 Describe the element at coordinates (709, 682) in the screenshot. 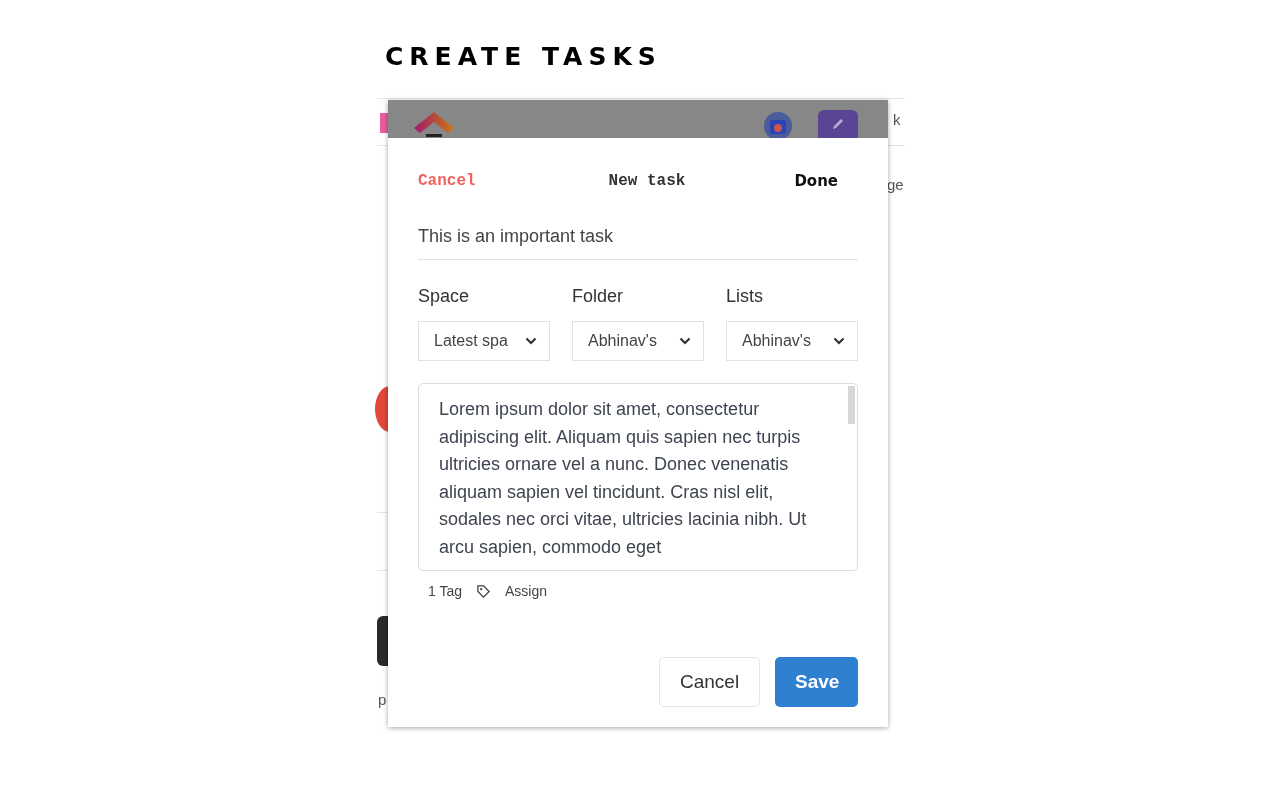

I see `cancel-button: Cancel` at that location.